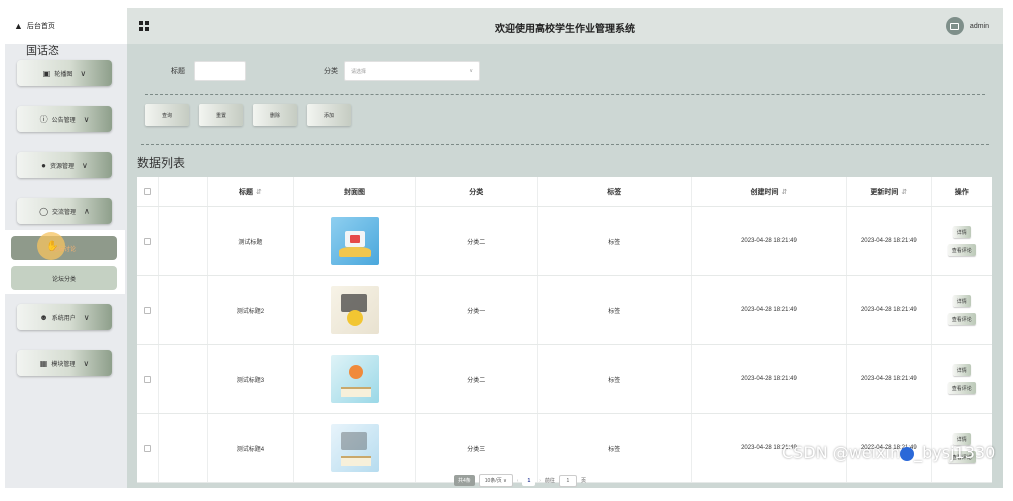 The image size is (1013, 501). Describe the element at coordinates (615, 310) in the screenshot. I see `row-tag: 标签` at that location.